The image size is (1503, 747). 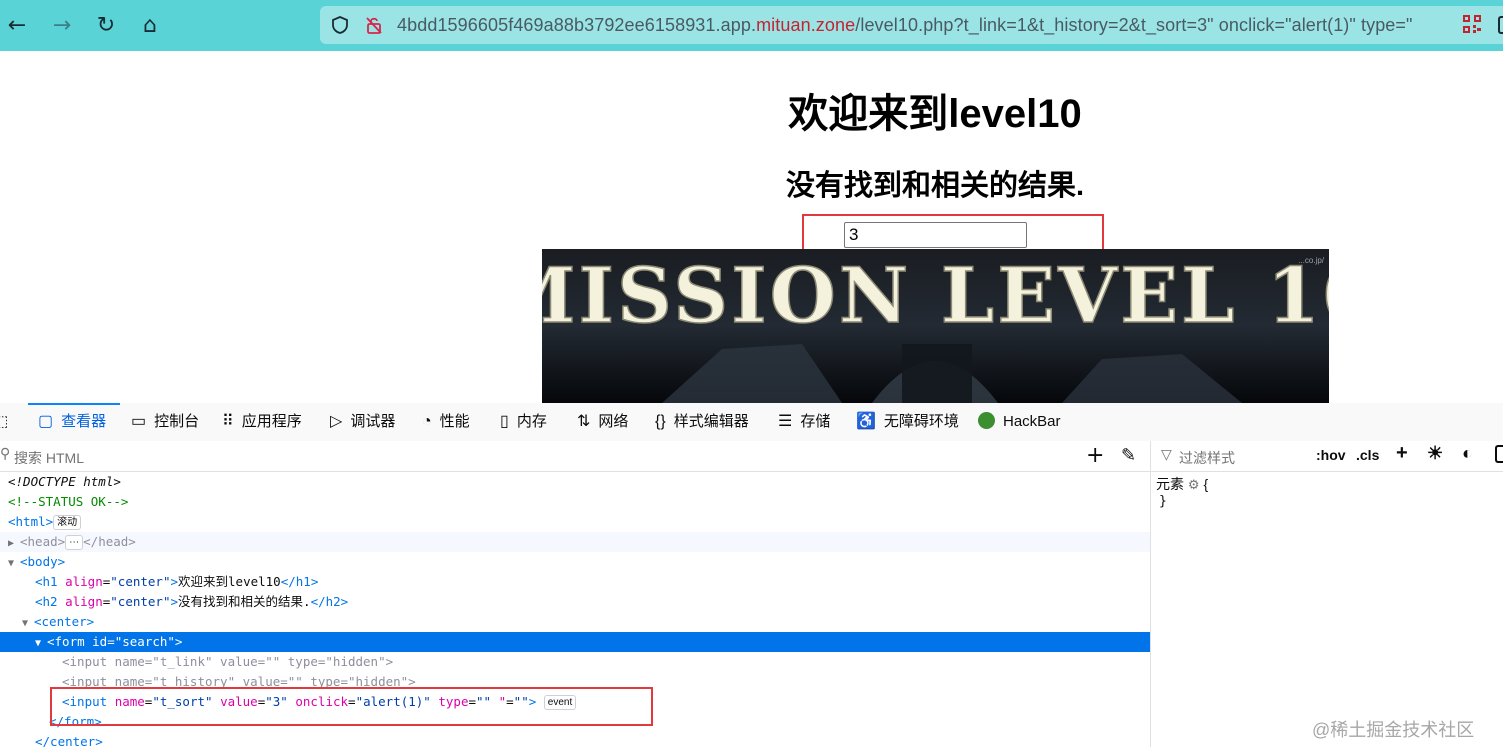 I want to click on code-line-center-close: </center>, so click(x=575, y=739).